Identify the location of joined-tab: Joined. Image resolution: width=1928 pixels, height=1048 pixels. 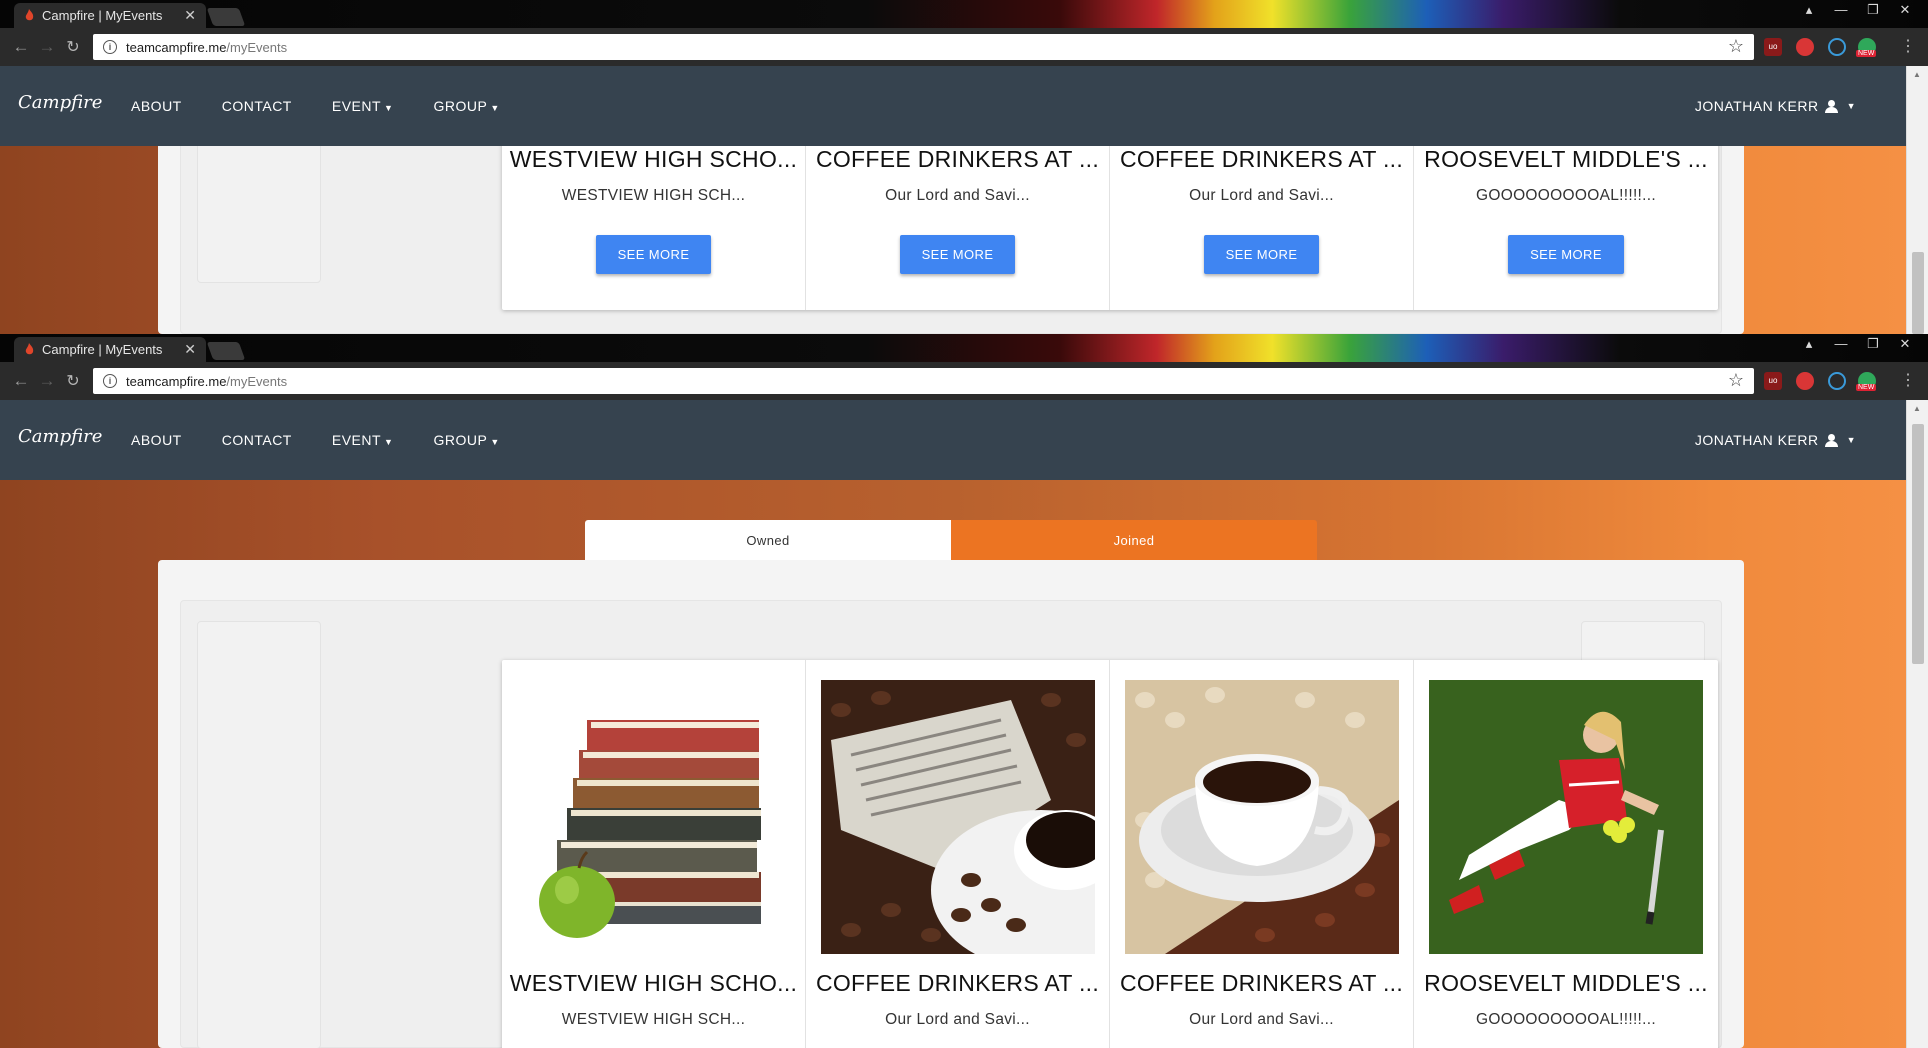
(1134, 540).